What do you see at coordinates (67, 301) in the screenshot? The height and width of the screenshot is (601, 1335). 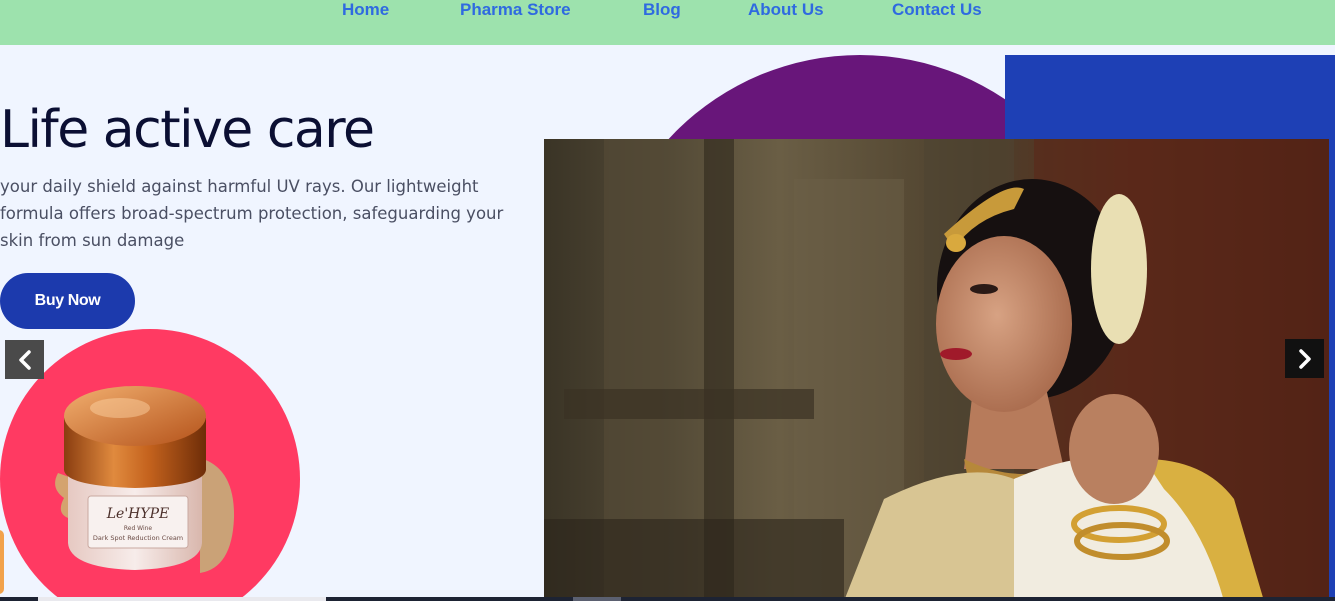 I see `buy-now-button: Buy Now` at bounding box center [67, 301].